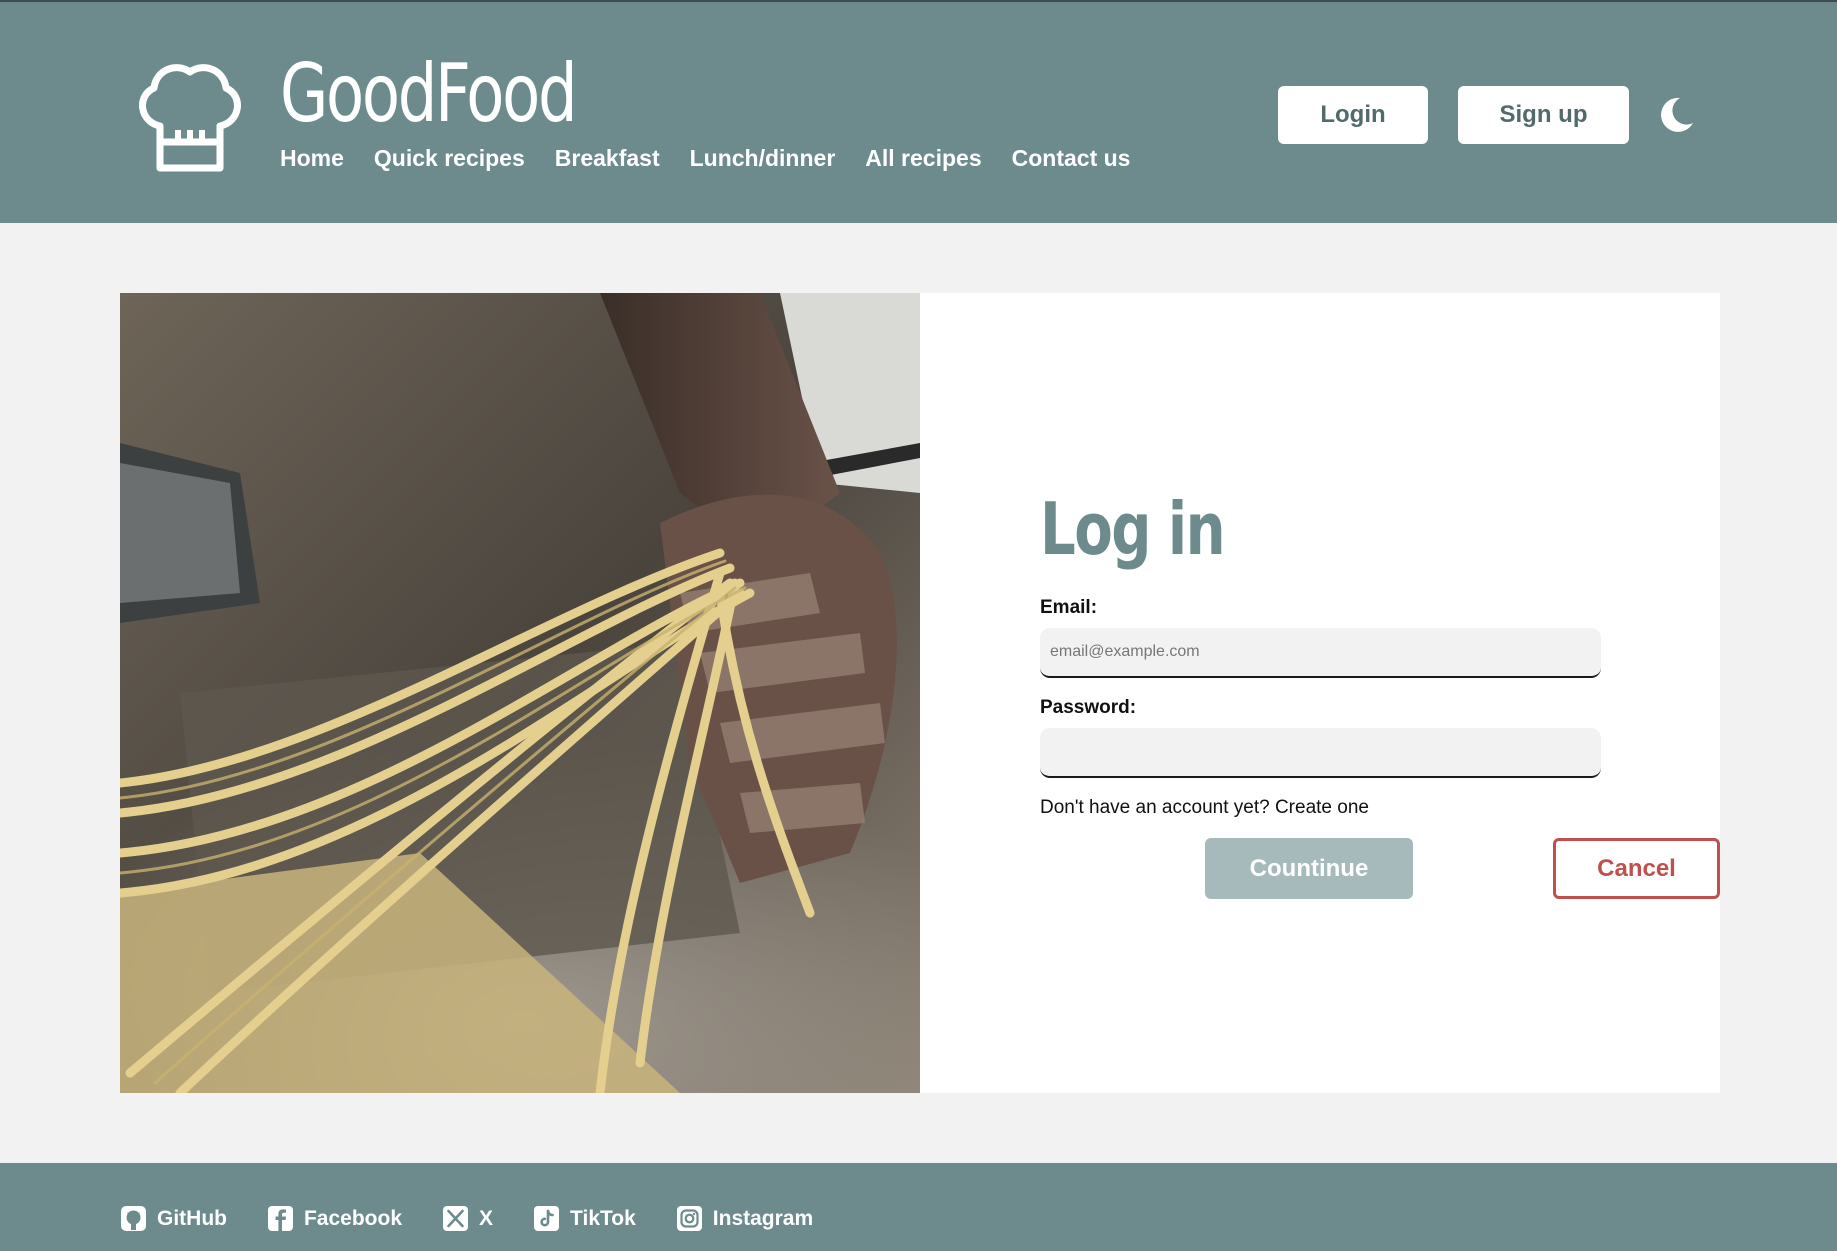 This screenshot has width=1837, height=1251. What do you see at coordinates (1071, 158) in the screenshot?
I see `nav-contact-us: Contact us` at bounding box center [1071, 158].